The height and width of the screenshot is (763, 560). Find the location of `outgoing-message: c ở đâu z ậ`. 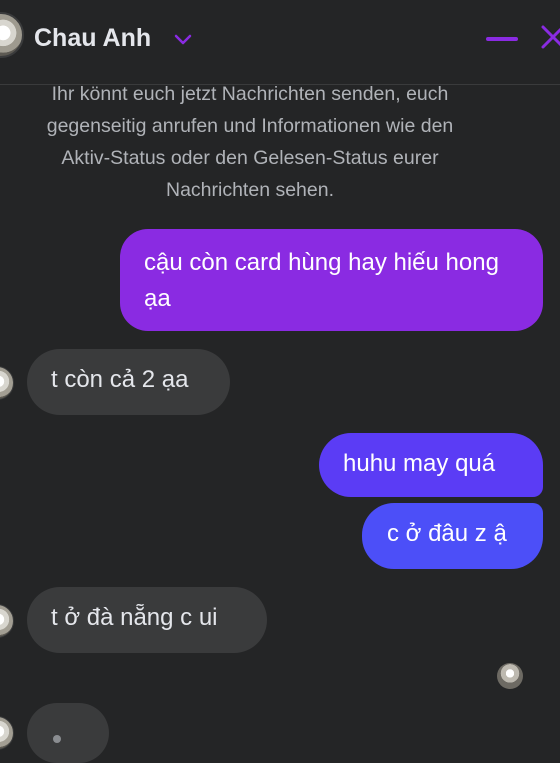

outgoing-message: c ở đâu z ậ is located at coordinates (452, 536).